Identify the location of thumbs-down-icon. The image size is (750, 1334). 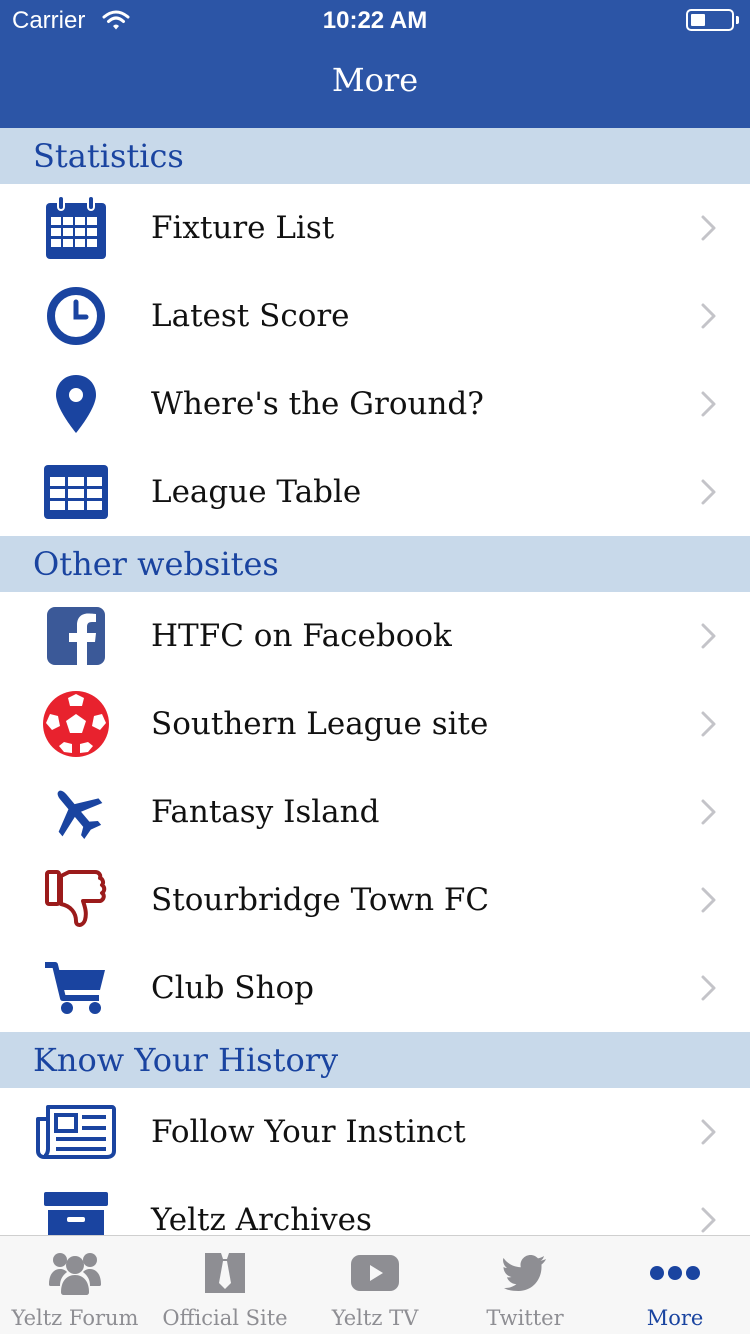
(76, 900).